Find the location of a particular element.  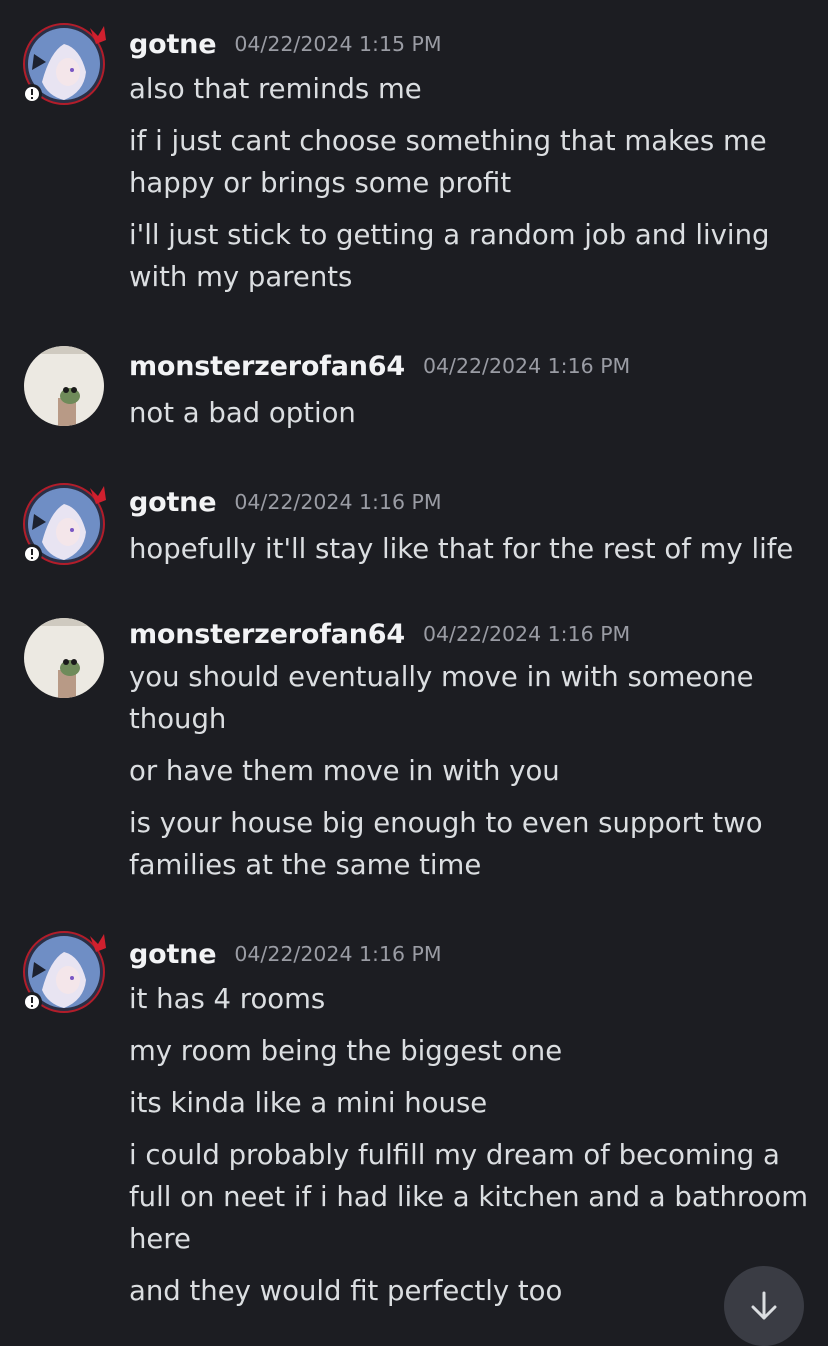

message-line: my room being the biggest one is located at coordinates (346, 1051).